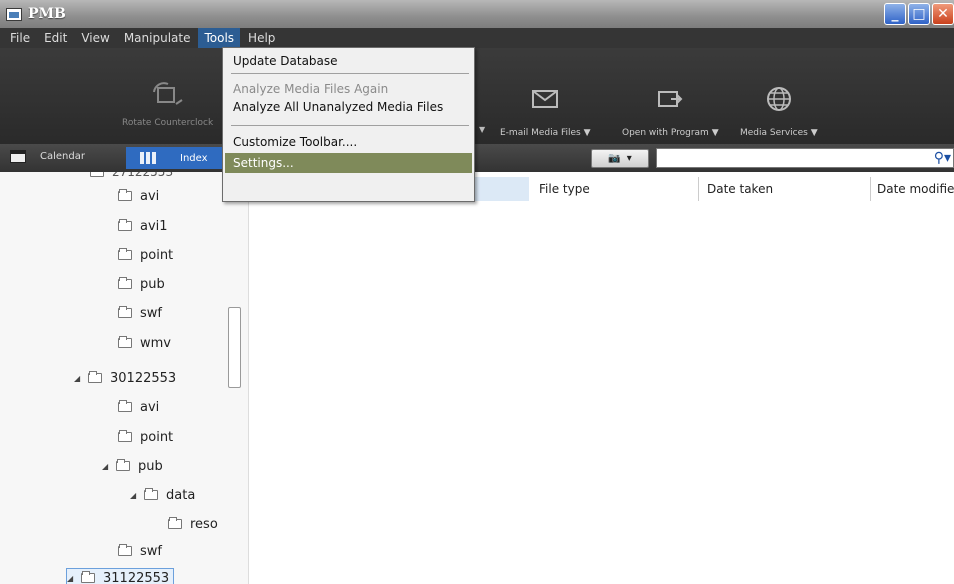 This screenshot has height=584, width=954. What do you see at coordinates (168, 123) in the screenshot?
I see `rotate-label: Rotate Counterclock` at bounding box center [168, 123].